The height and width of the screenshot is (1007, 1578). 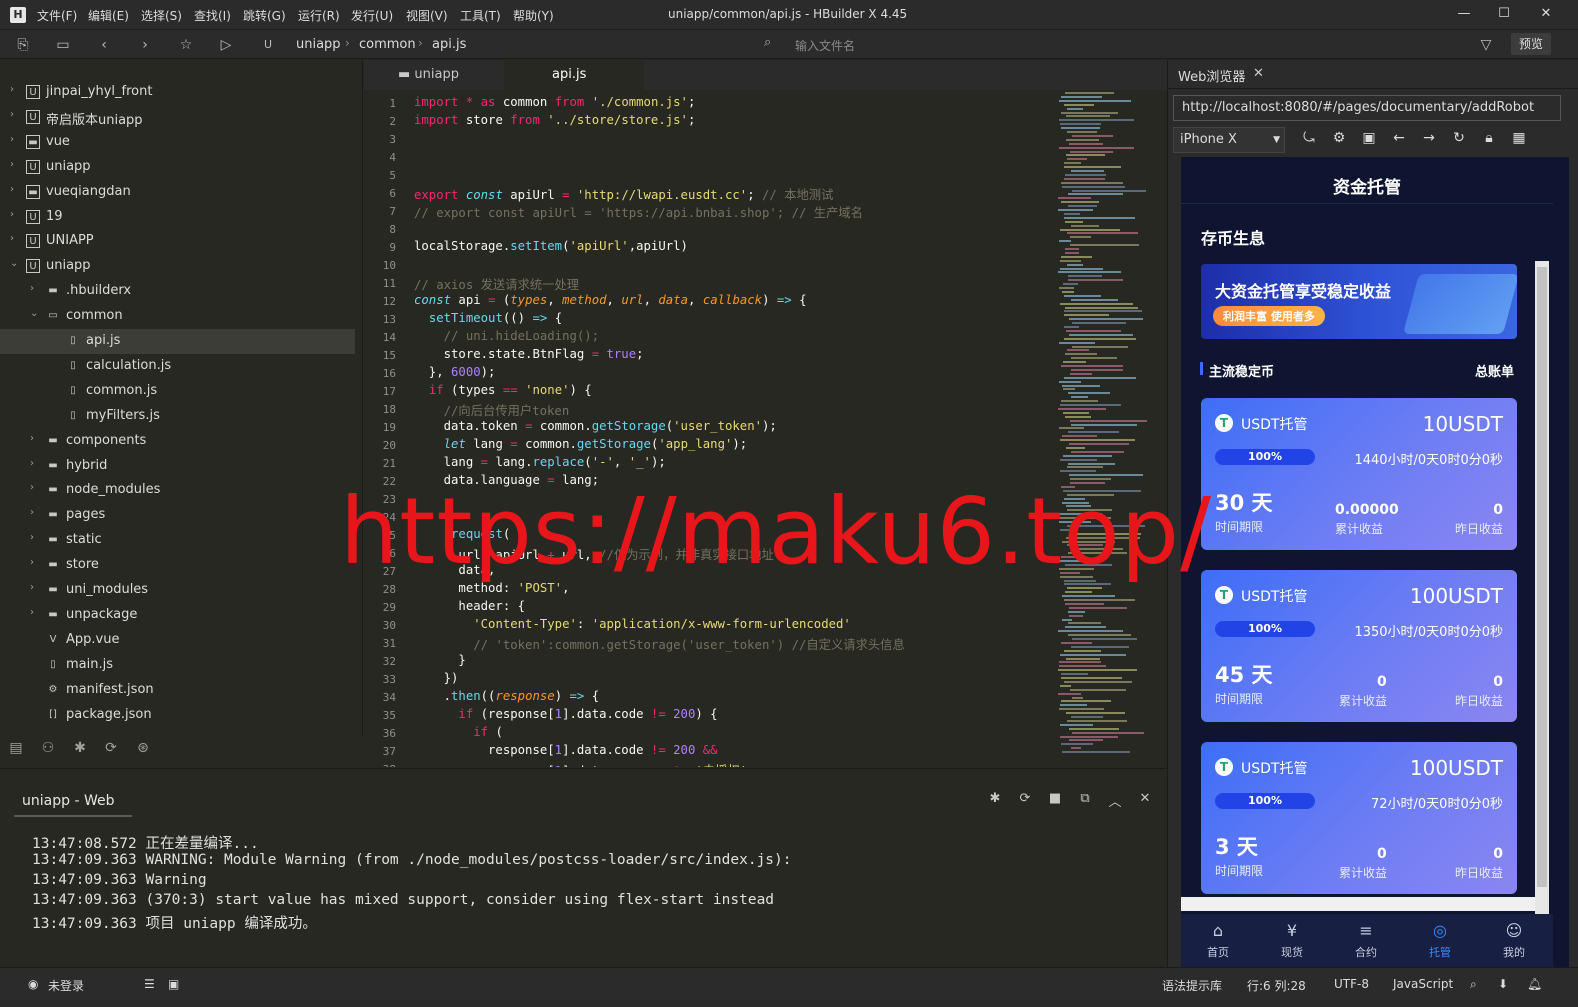 What do you see at coordinates (1292, 940) in the screenshot?
I see `nav-spot: ¥ 现货` at bounding box center [1292, 940].